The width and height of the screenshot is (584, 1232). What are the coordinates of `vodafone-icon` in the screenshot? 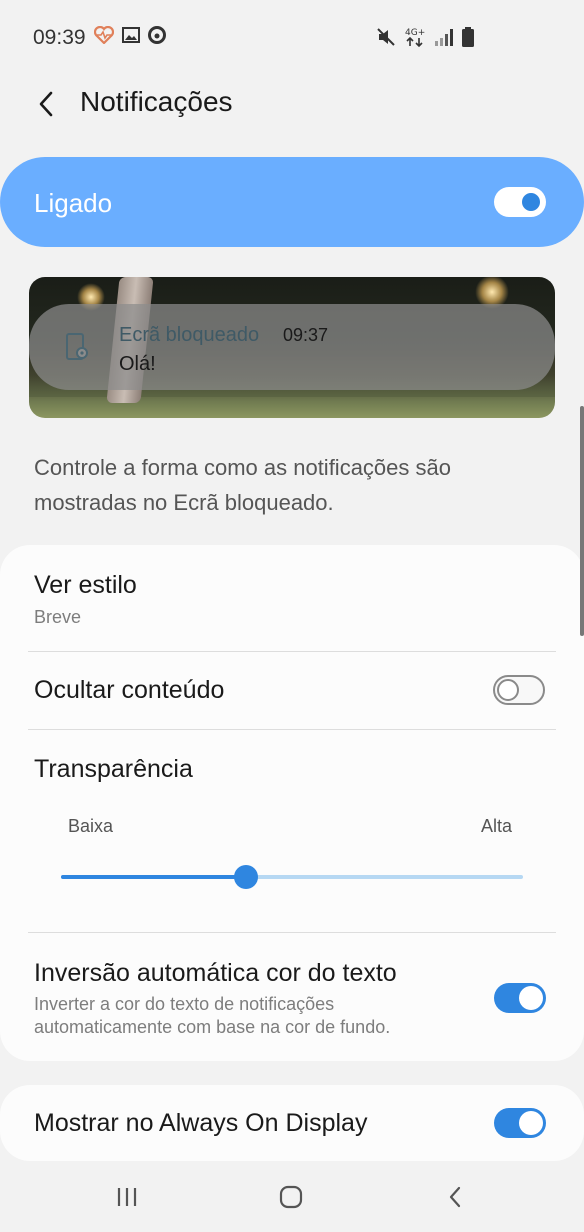 It's located at (157, 35).